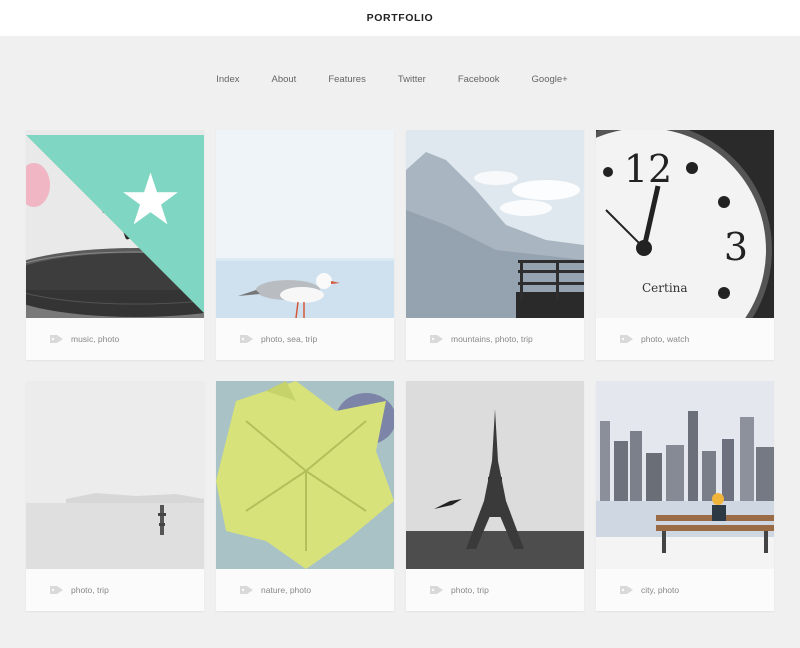  What do you see at coordinates (492, 339) in the screenshot?
I see `tag-list: mountains, photo, trip` at bounding box center [492, 339].